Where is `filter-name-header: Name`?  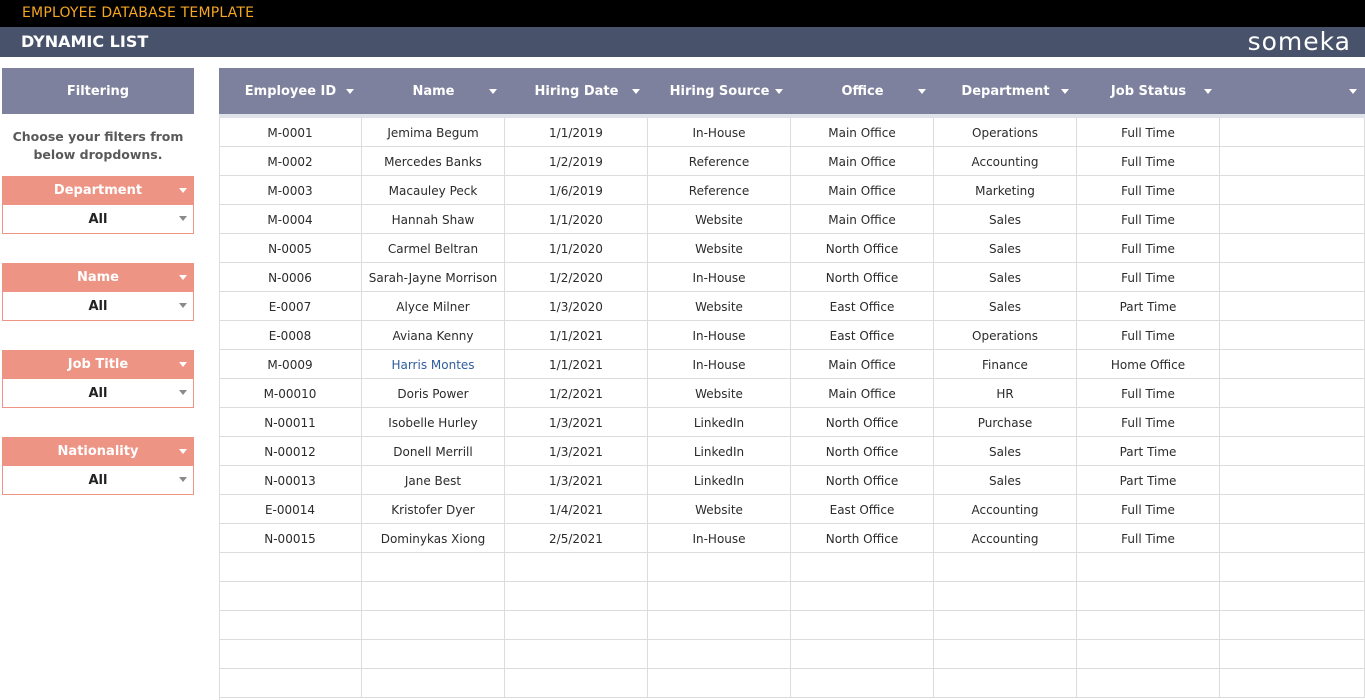
filter-name-header: Name is located at coordinates (98, 277).